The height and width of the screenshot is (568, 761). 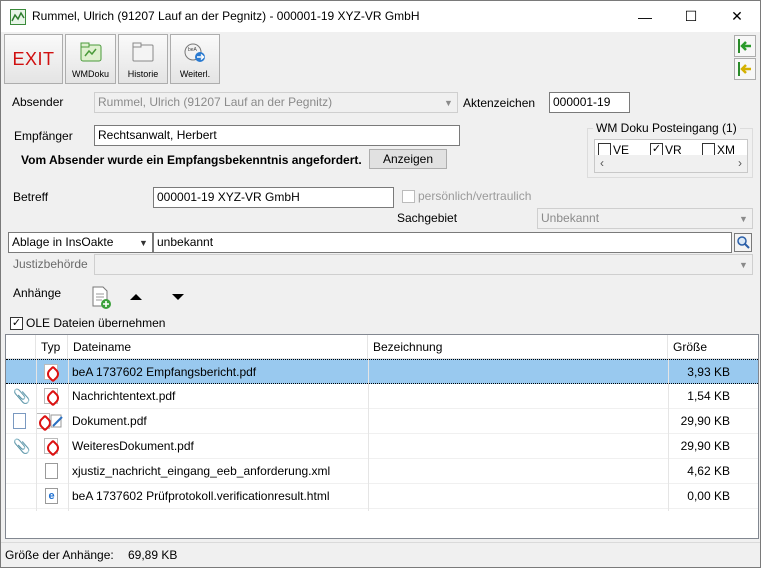 What do you see at coordinates (19, 421) in the screenshot?
I see `document-icon` at bounding box center [19, 421].